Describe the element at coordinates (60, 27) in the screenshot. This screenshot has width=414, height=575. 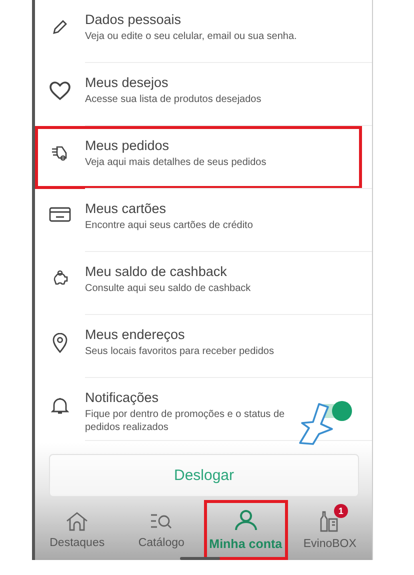
I see `pencil-icon` at that location.